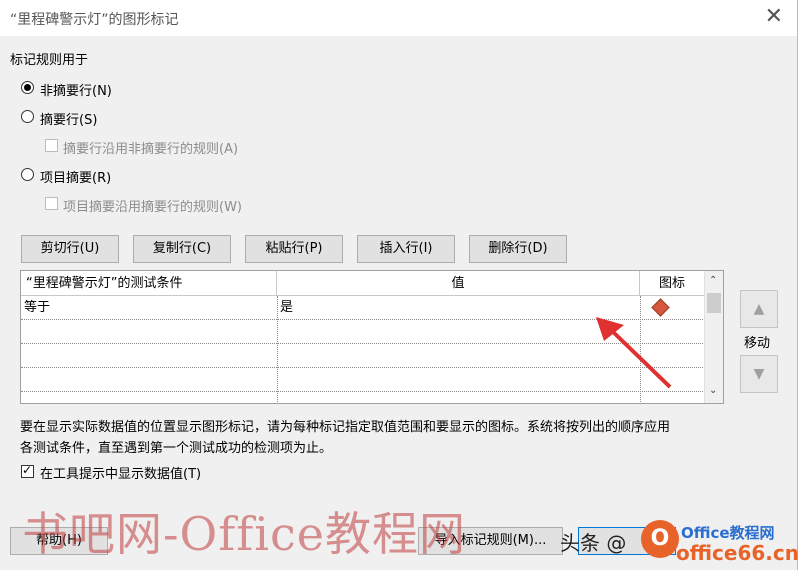 Image resolution: width=801 pixels, height=570 pixels. What do you see at coordinates (149, 283) in the screenshot?
I see `grid-header-condition: “里程碑警示灯”的测试条件` at bounding box center [149, 283].